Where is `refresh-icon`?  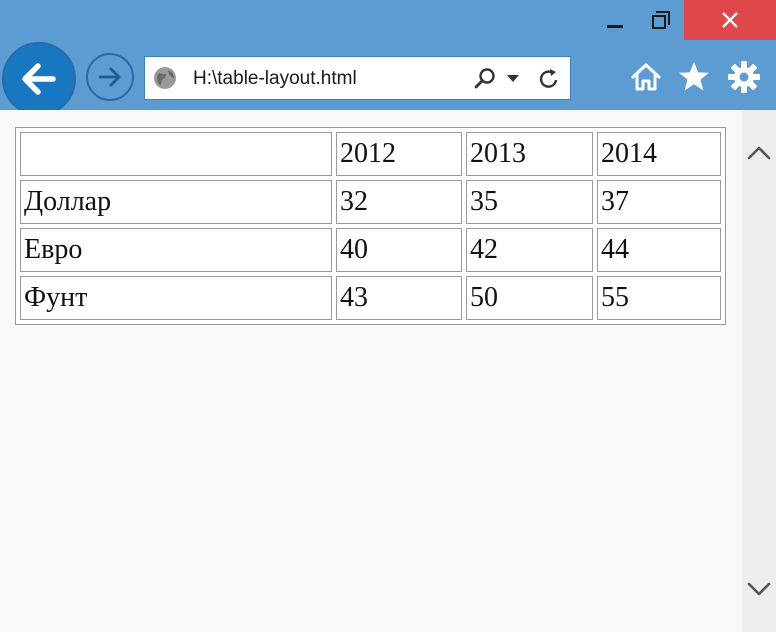 refresh-icon is located at coordinates (549, 79).